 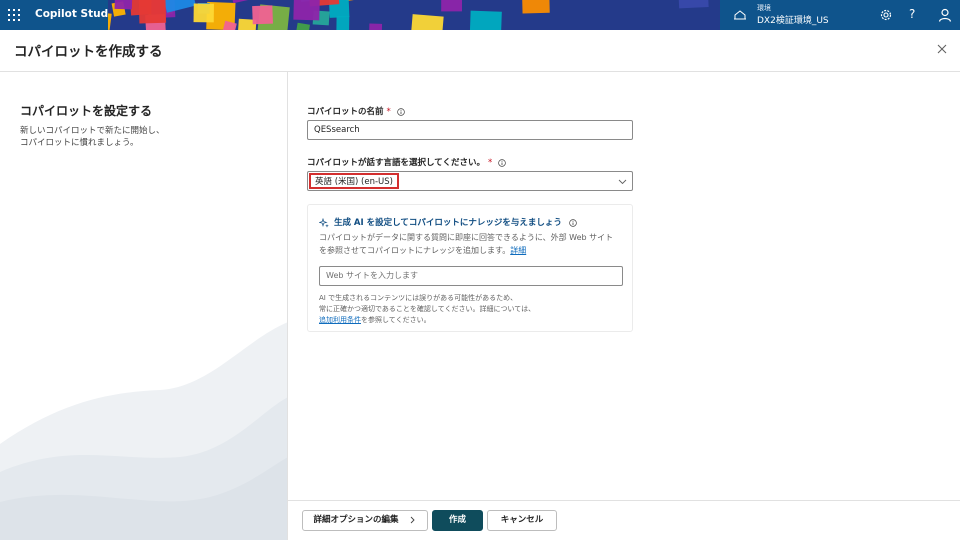 I want to click on website-input: Web サイトを入力します, so click(x=471, y=276).